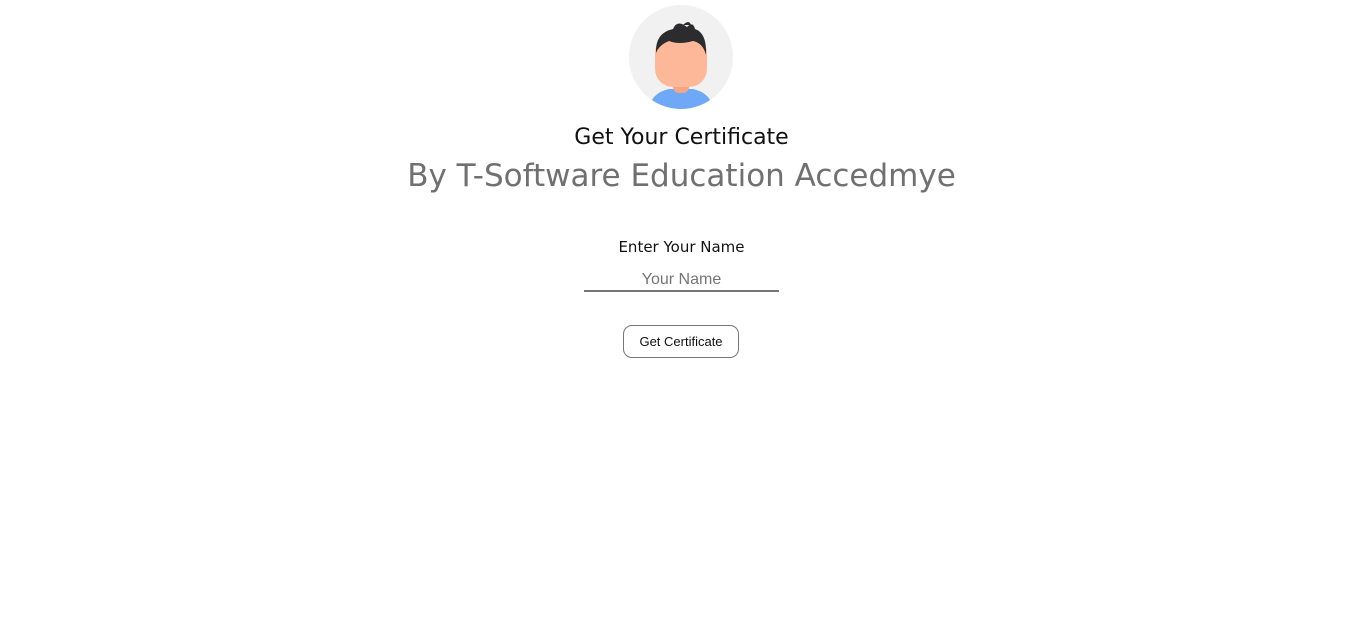 Image resolution: width=1363 pixels, height=630 pixels. What do you see at coordinates (681, 341) in the screenshot?
I see `get-certificate-button: Get Certificate` at bounding box center [681, 341].